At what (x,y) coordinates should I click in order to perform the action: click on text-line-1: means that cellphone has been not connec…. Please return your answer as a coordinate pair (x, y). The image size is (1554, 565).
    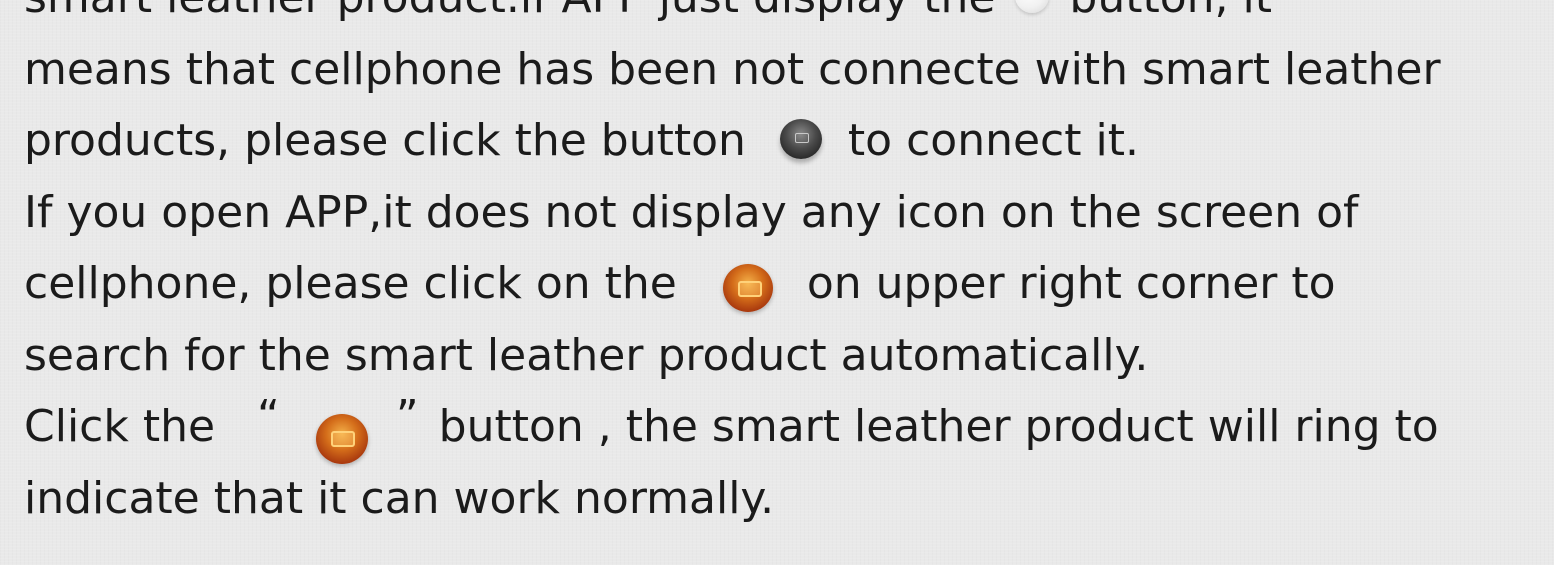
    Looking at the image, I should click on (732, 69).